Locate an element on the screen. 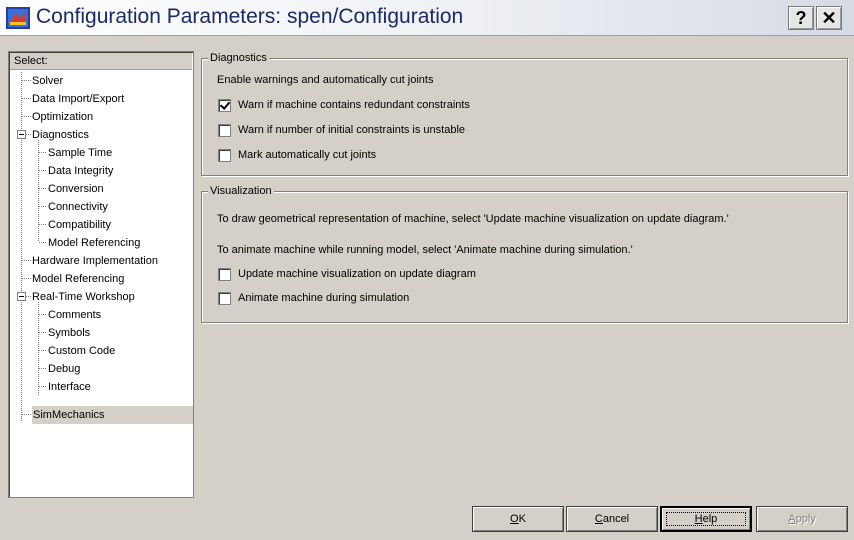  tree-item-simmechanics: SimMechanics is located at coordinates (112, 415).